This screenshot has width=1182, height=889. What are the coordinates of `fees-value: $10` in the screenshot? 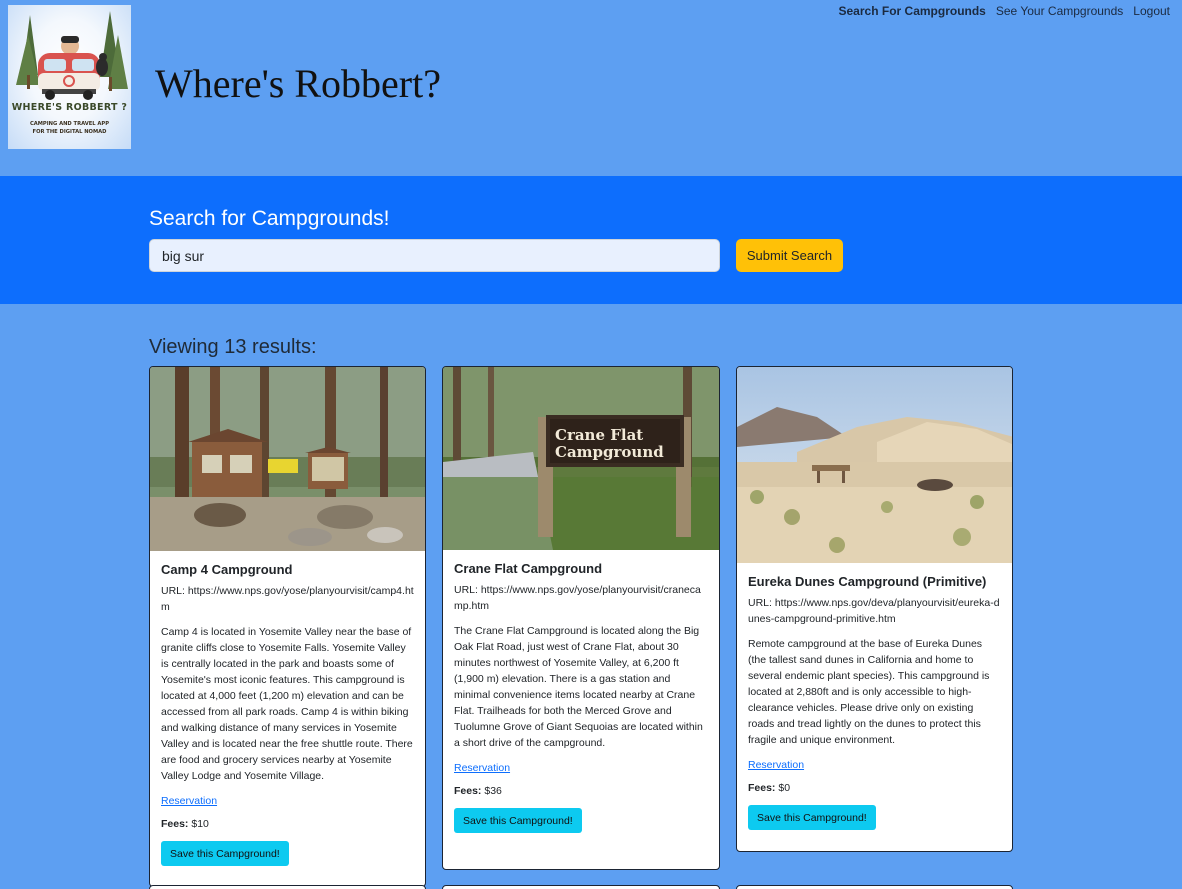 It's located at (200, 824).